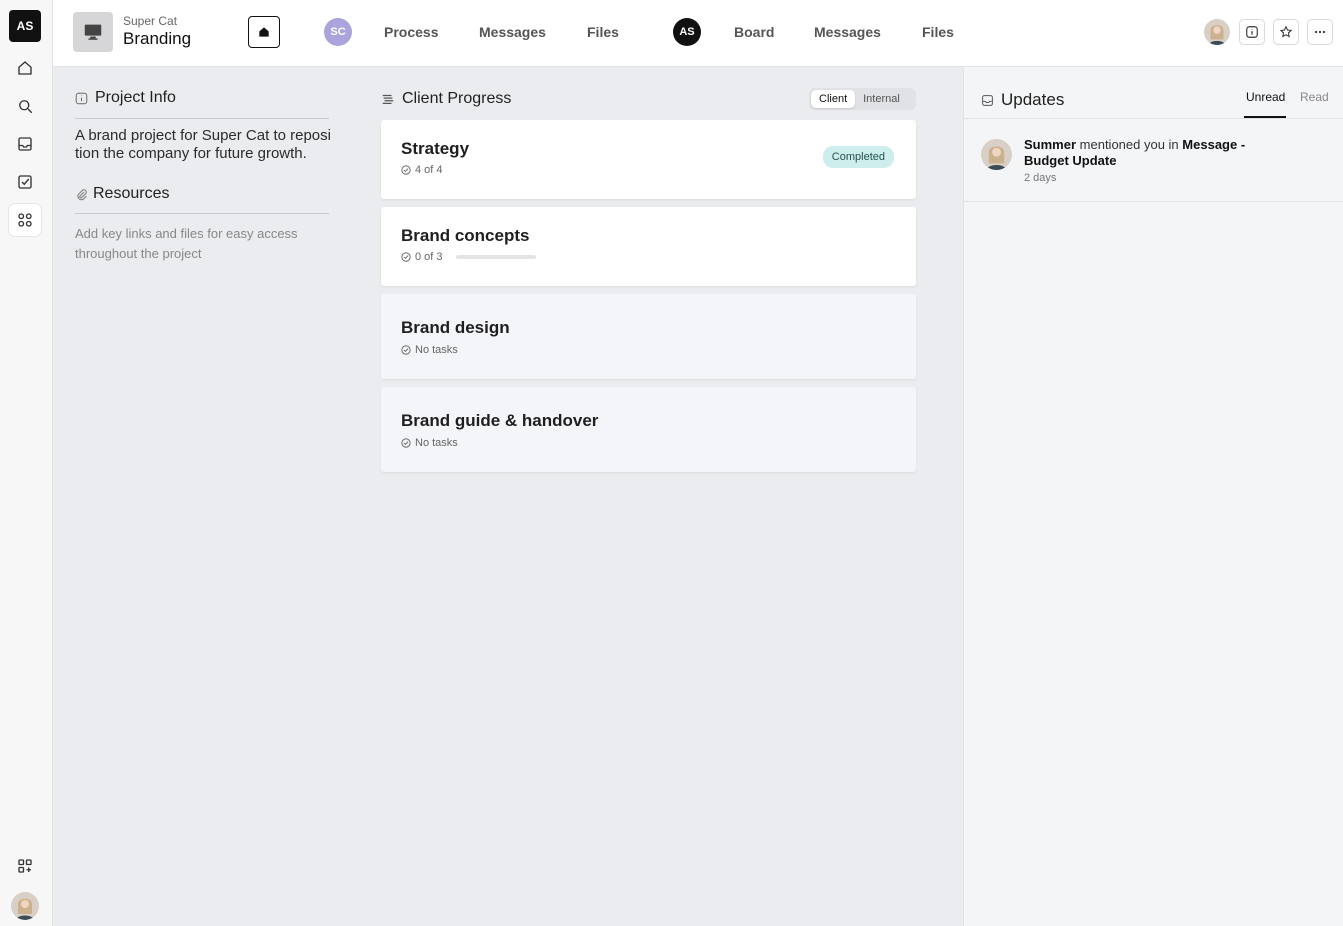  I want to click on stage-progress-bar, so click(496, 257).